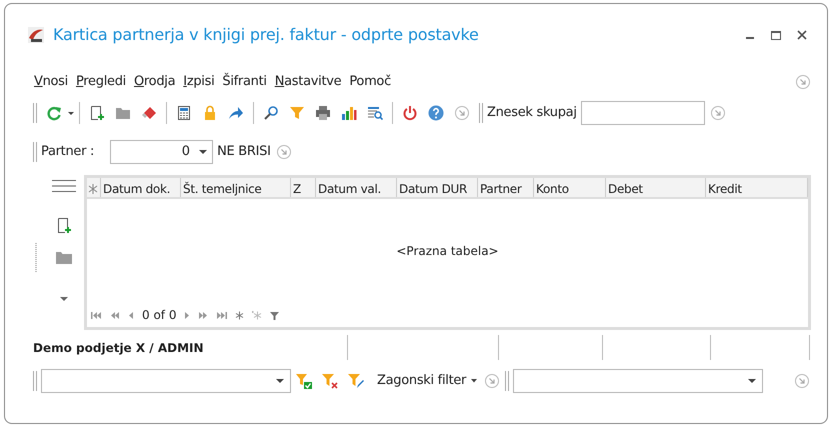 The image size is (832, 429). Describe the element at coordinates (236, 113) in the screenshot. I see `share-arrow-icon` at that location.